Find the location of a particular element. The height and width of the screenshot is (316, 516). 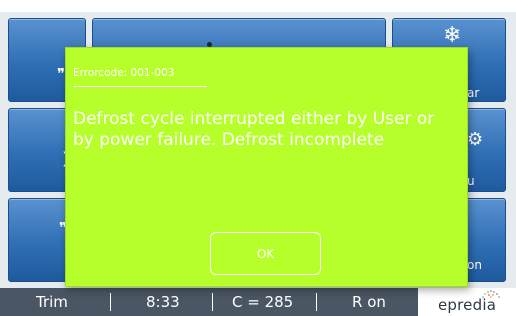

status-r-indicator: R on is located at coordinates (369, 302).